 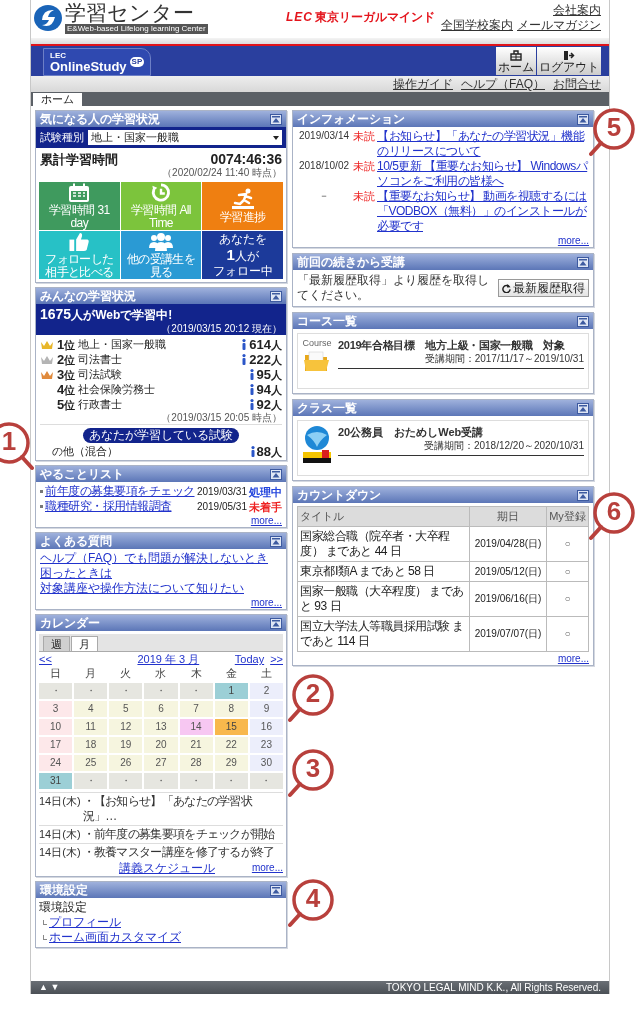 What do you see at coordinates (577, 10) in the screenshot?
I see `top-link: 会社案内` at bounding box center [577, 10].